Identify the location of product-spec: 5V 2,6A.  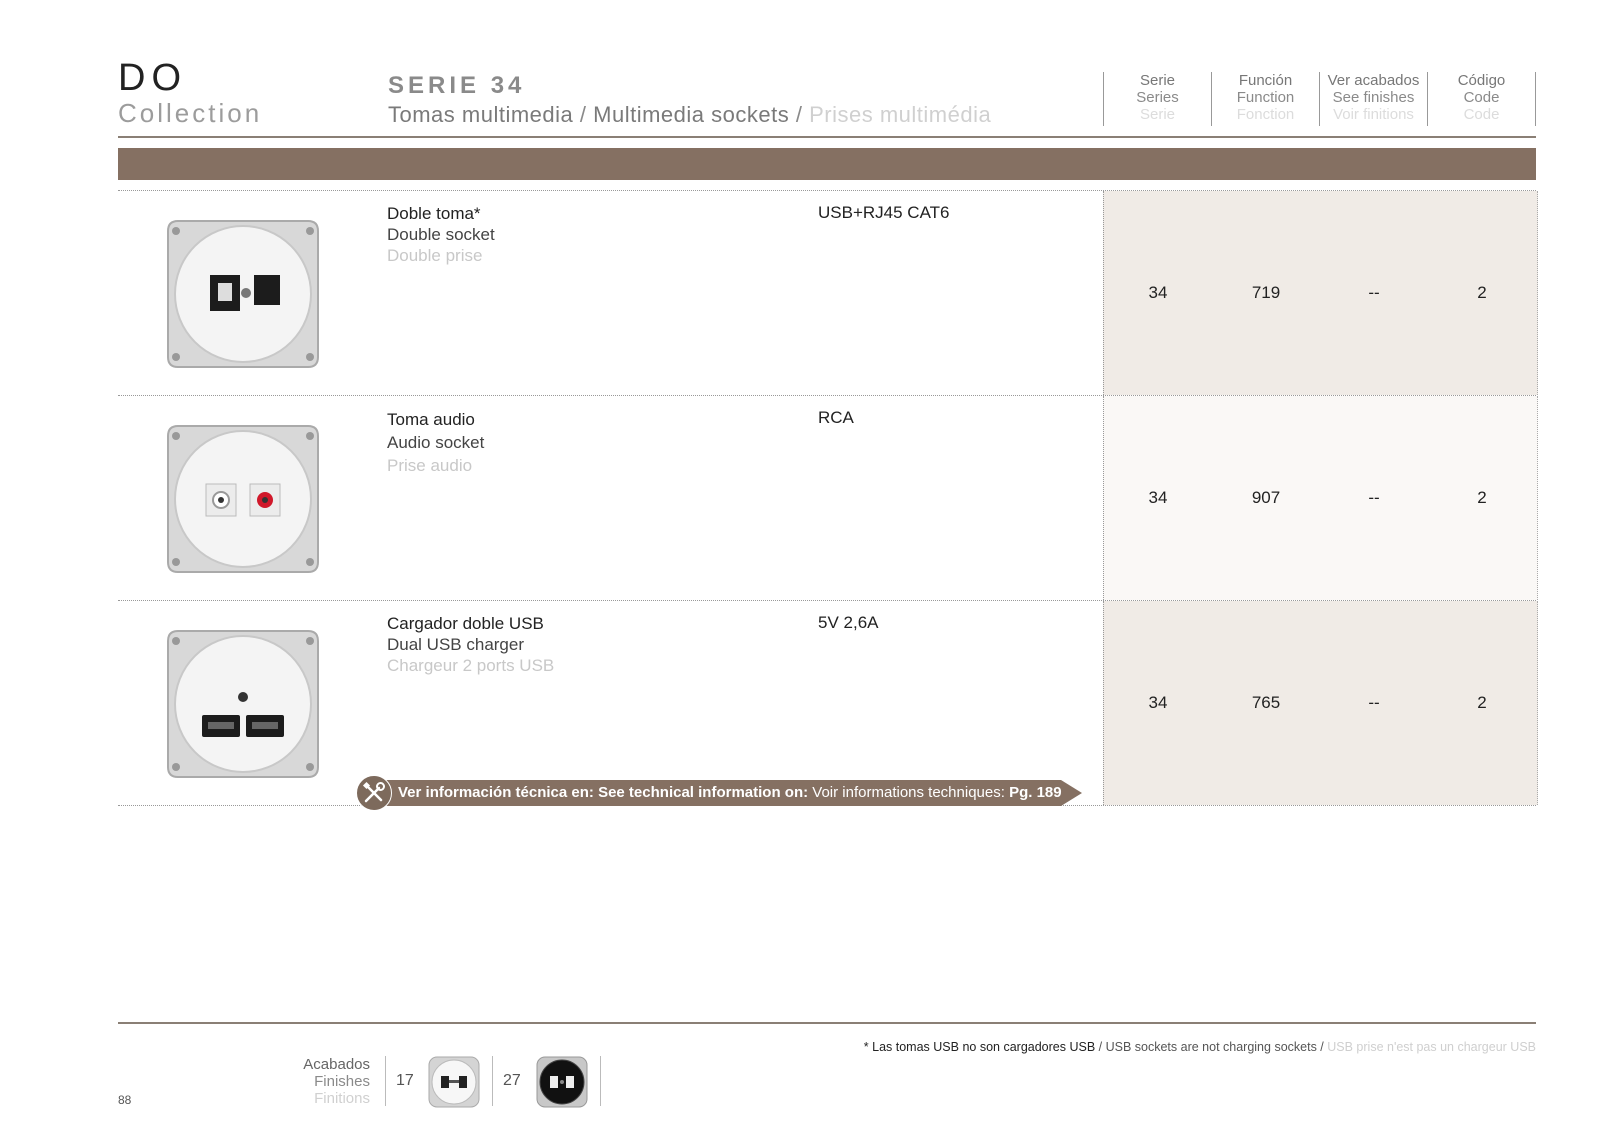
(848, 622).